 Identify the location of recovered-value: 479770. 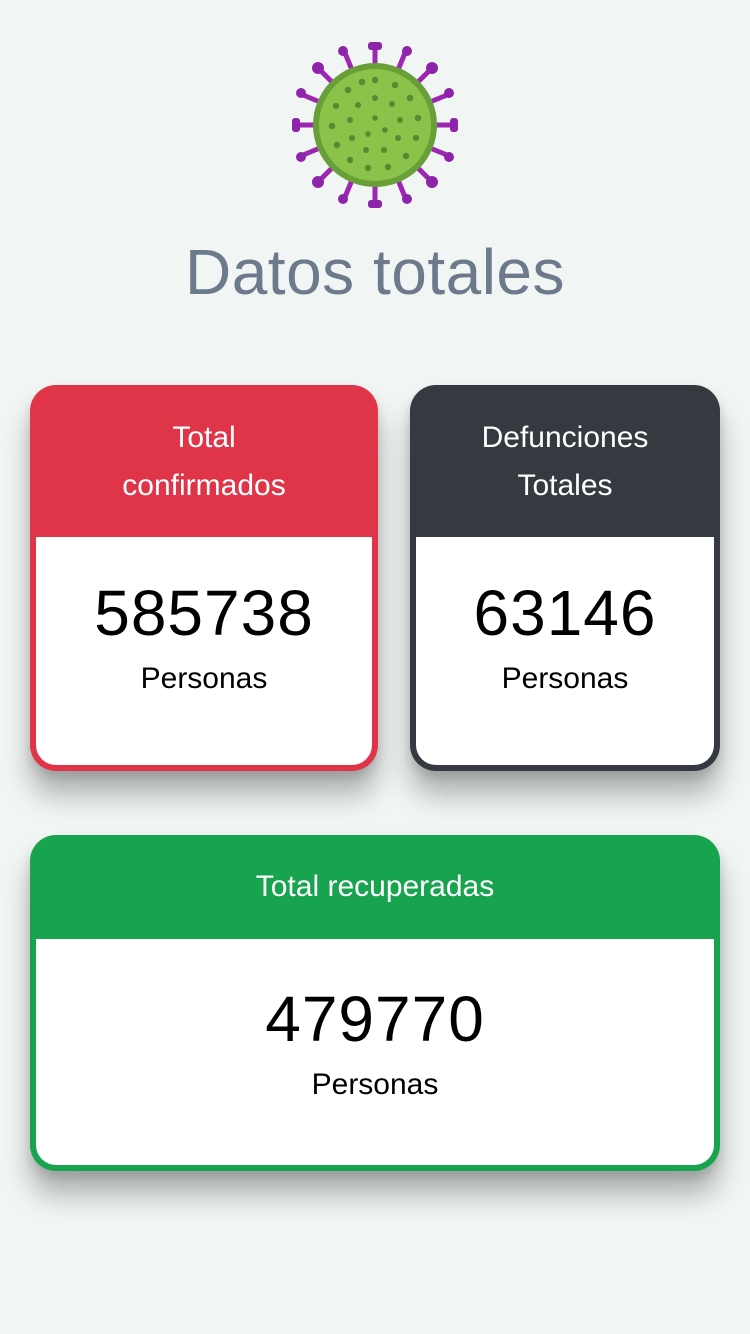
(375, 1019).